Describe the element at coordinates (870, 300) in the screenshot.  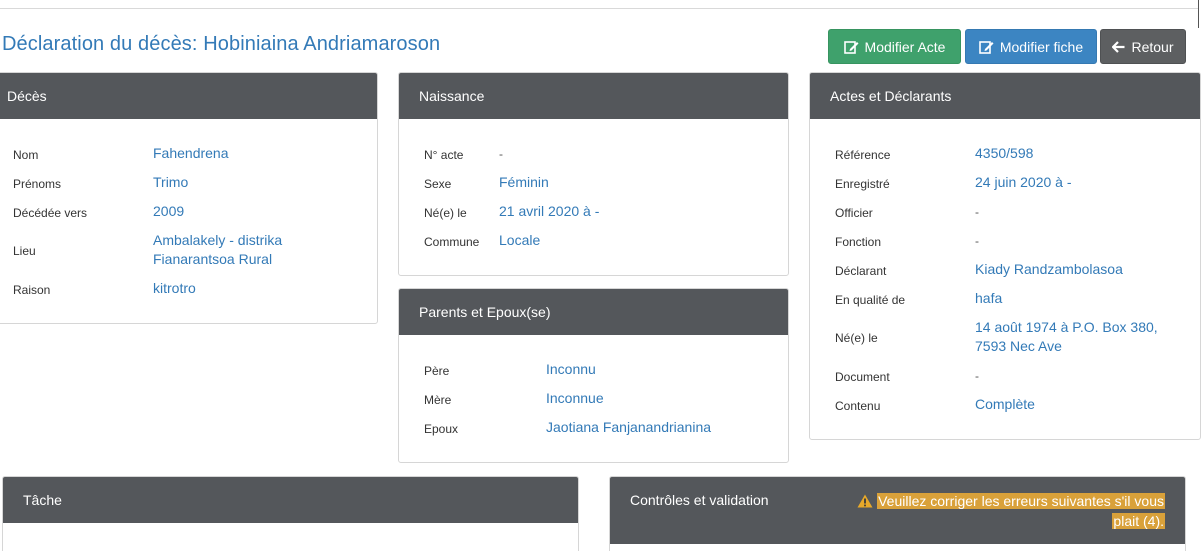
I see `field-label: En qualité de` at that location.